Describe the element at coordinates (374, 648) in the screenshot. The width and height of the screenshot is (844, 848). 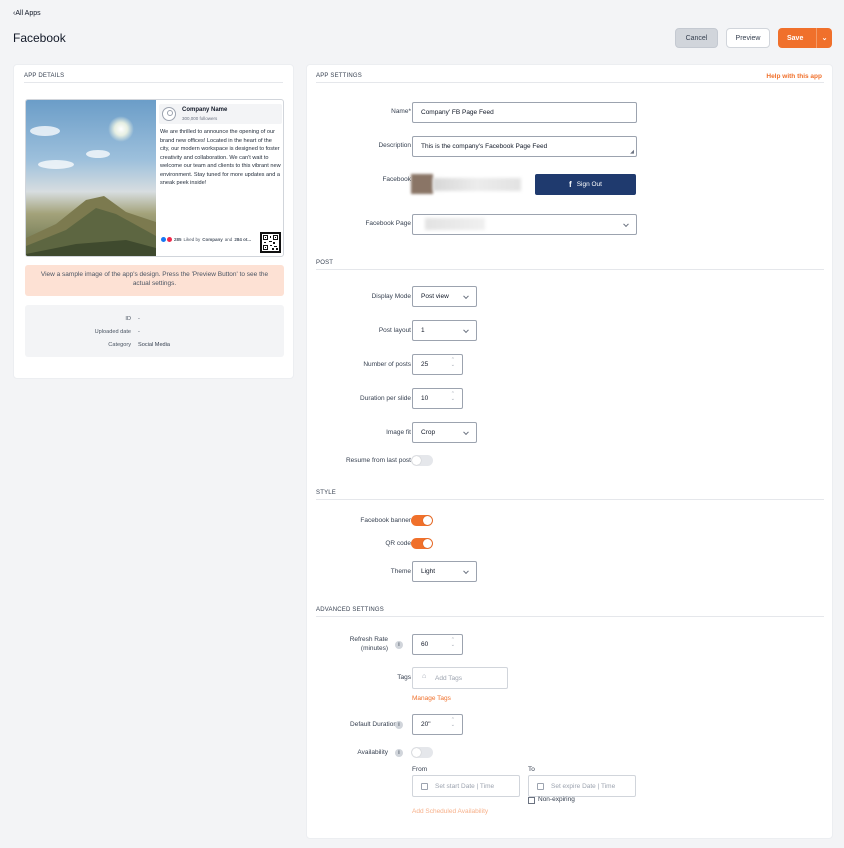
I see `refresh-rate-label-line2: (minutes)` at that location.